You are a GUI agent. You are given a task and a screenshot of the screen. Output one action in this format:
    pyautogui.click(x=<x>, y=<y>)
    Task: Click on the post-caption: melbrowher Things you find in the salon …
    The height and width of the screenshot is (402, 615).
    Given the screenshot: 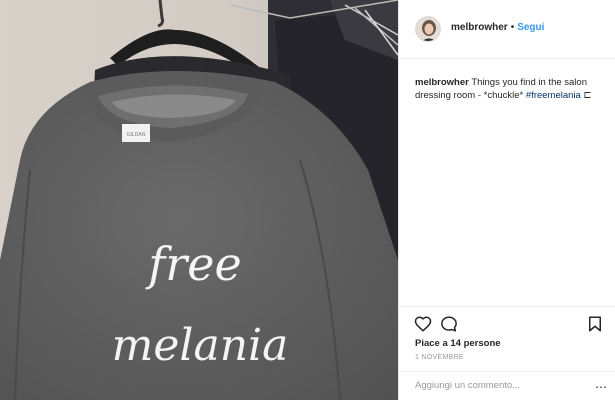 What is the action you would take?
    pyautogui.click(x=511, y=89)
    